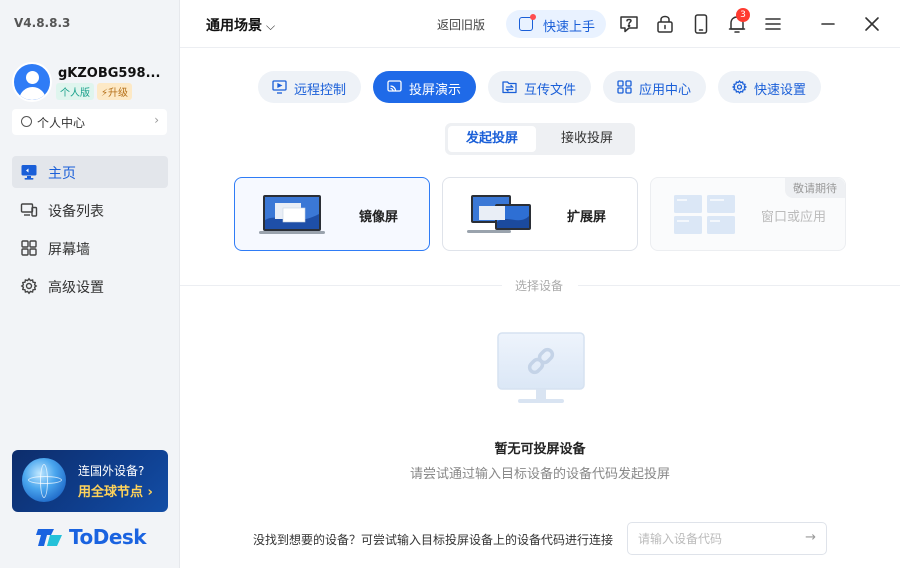  I want to click on select-device-divider: 选择设备, so click(540, 285).